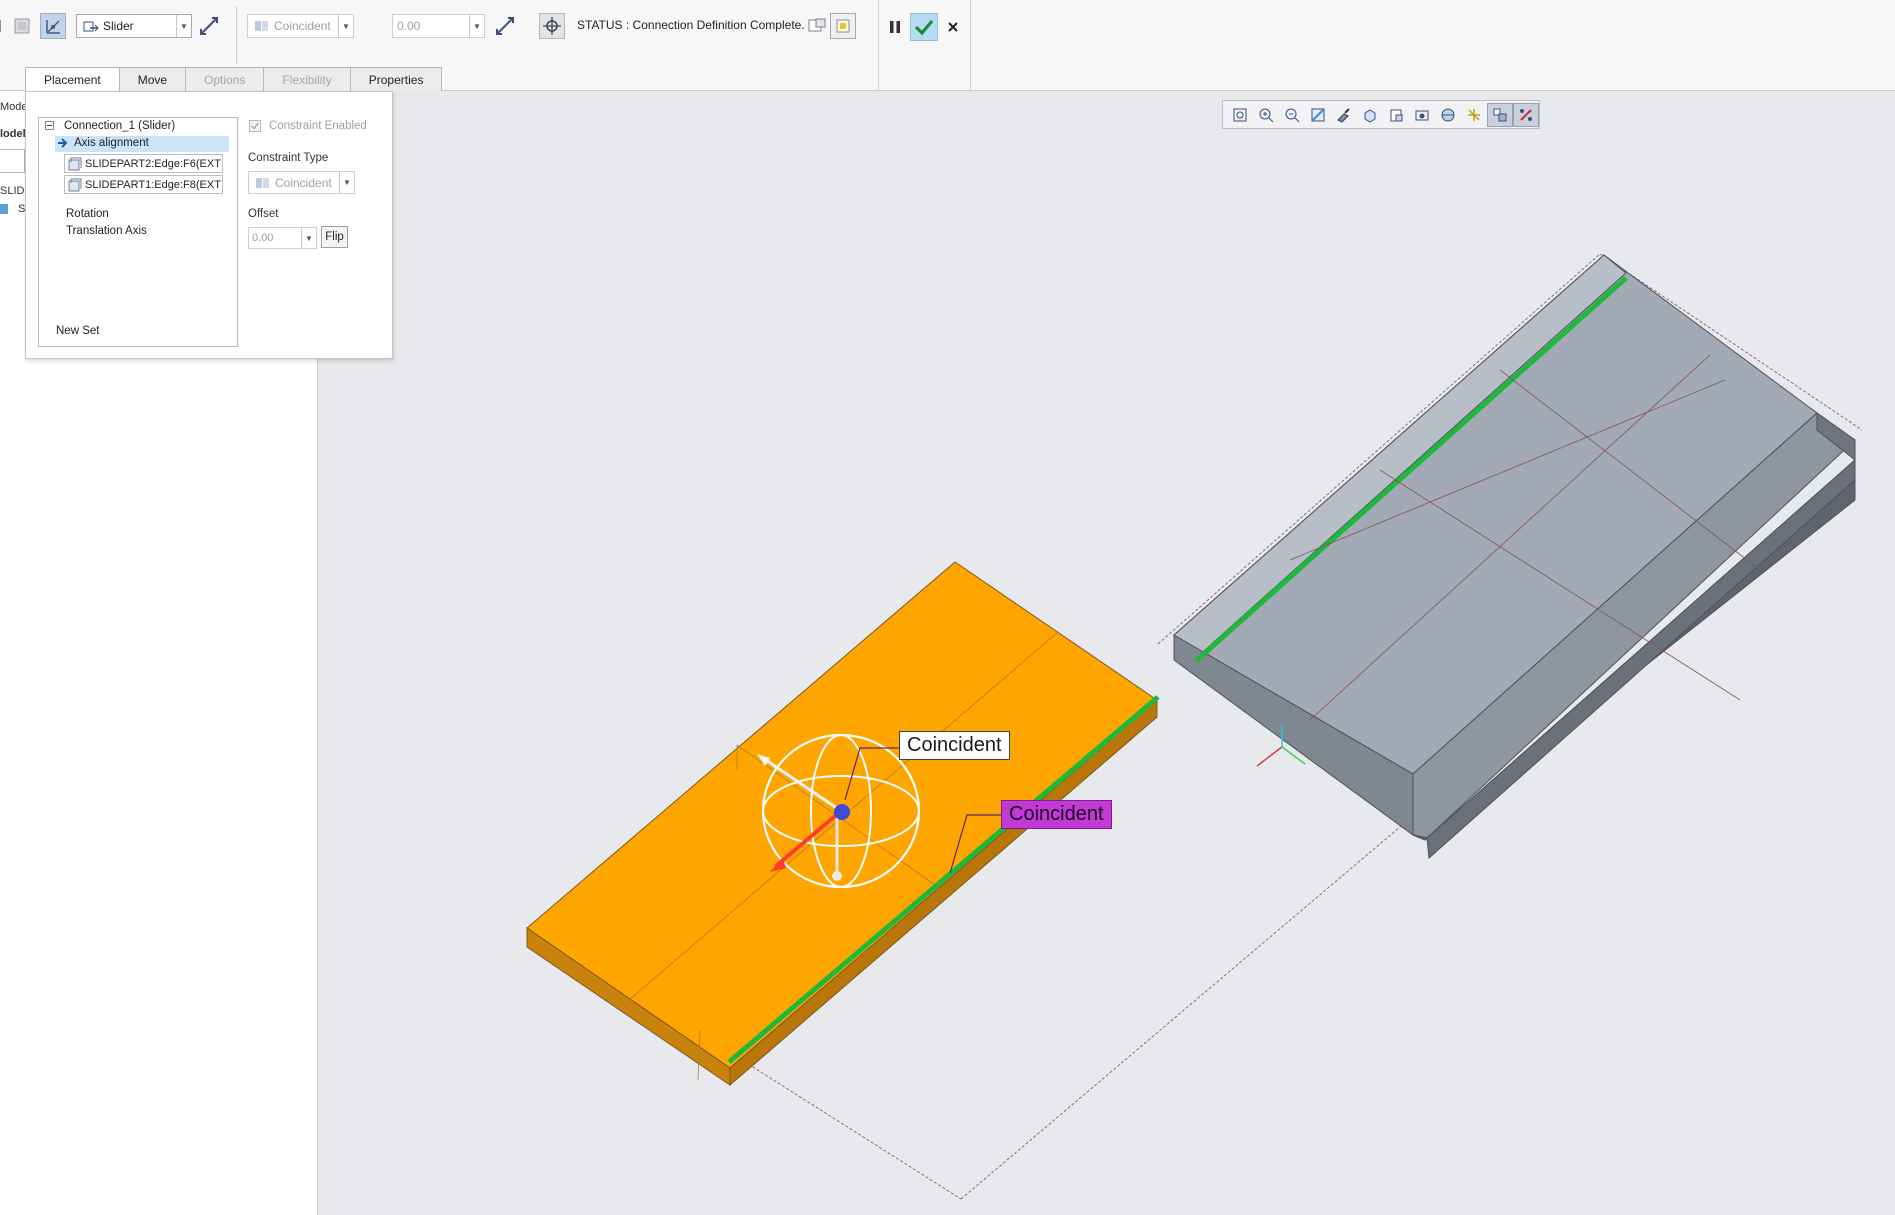 Image resolution: width=1895 pixels, height=1215 pixels. What do you see at coordinates (1266, 115) in the screenshot?
I see `zoom-in-icon` at bounding box center [1266, 115].